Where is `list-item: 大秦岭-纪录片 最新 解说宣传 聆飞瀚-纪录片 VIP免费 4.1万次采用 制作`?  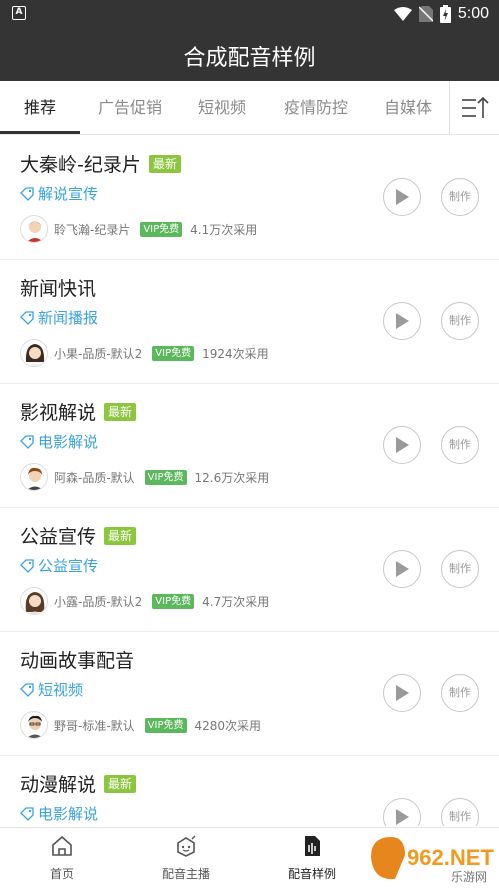
list-item: 大秦岭-纪录片 最新 解说宣传 聆飞瀚-纪录片 VIP免费 4.1万次采用 制作 is located at coordinates (249, 198).